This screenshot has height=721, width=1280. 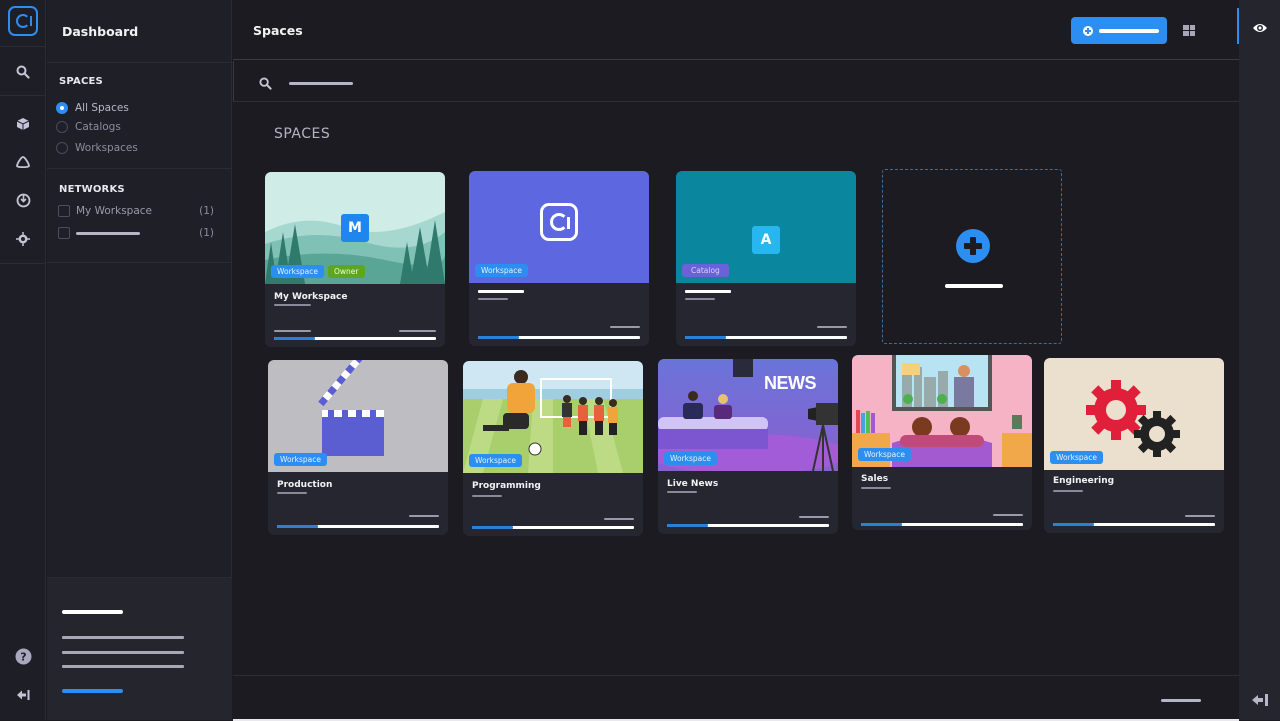 I want to click on right-rail, so click(x=1259, y=360).